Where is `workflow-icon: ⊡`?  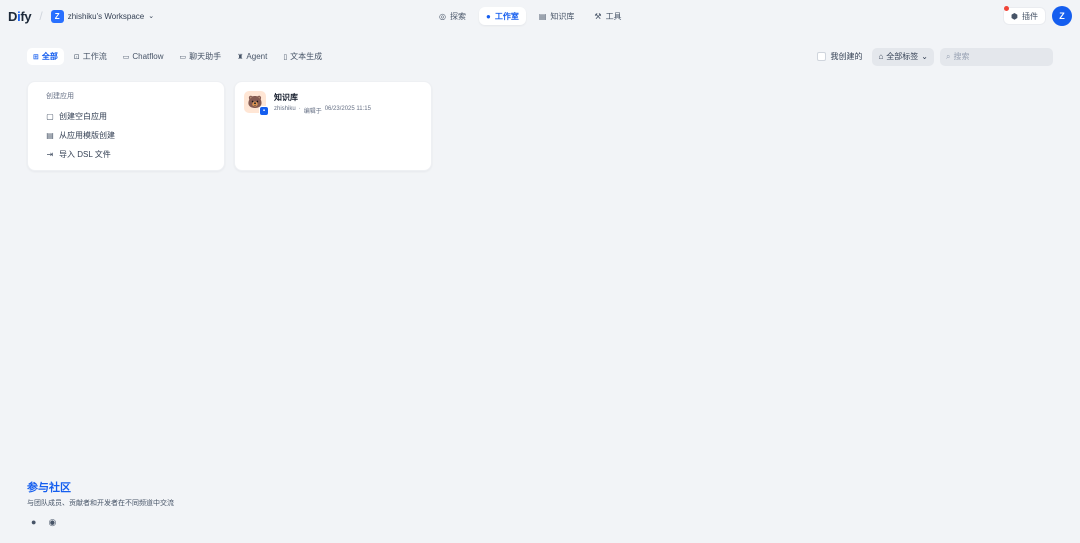 workflow-icon: ⊡ is located at coordinates (76, 57).